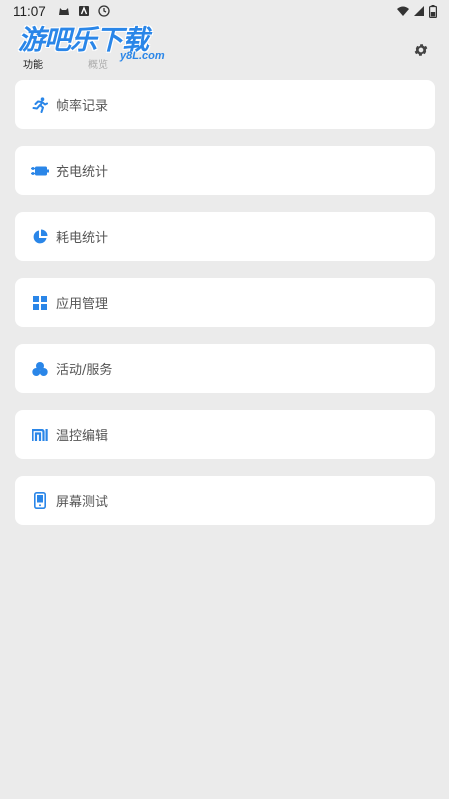 The width and height of the screenshot is (449, 799). I want to click on android-notice-icon, so click(83, 11).